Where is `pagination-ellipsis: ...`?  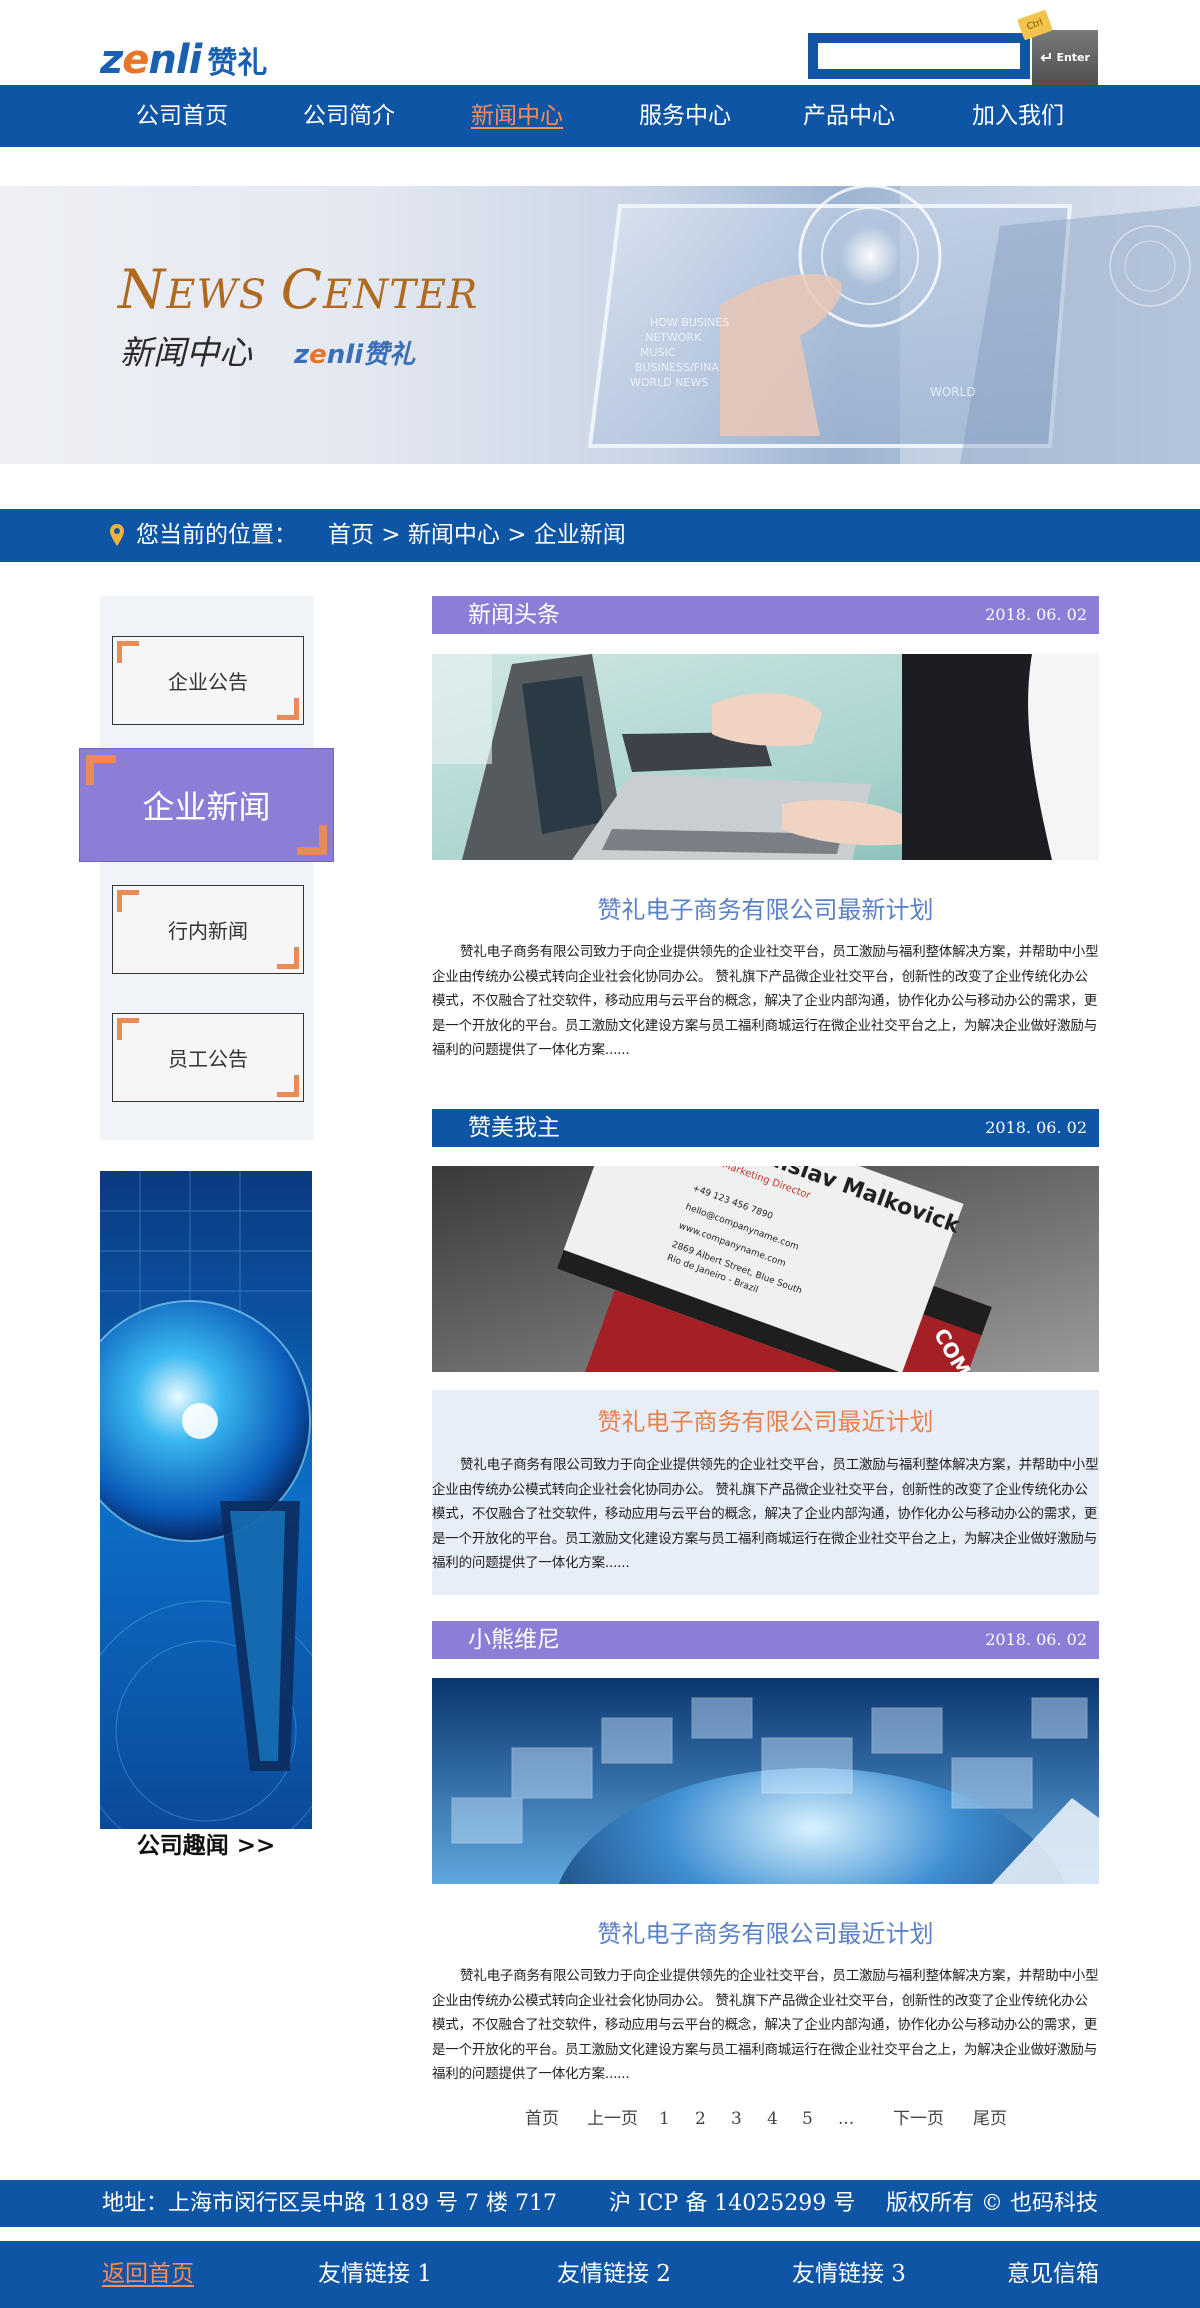 pagination-ellipsis: ... is located at coordinates (846, 2119).